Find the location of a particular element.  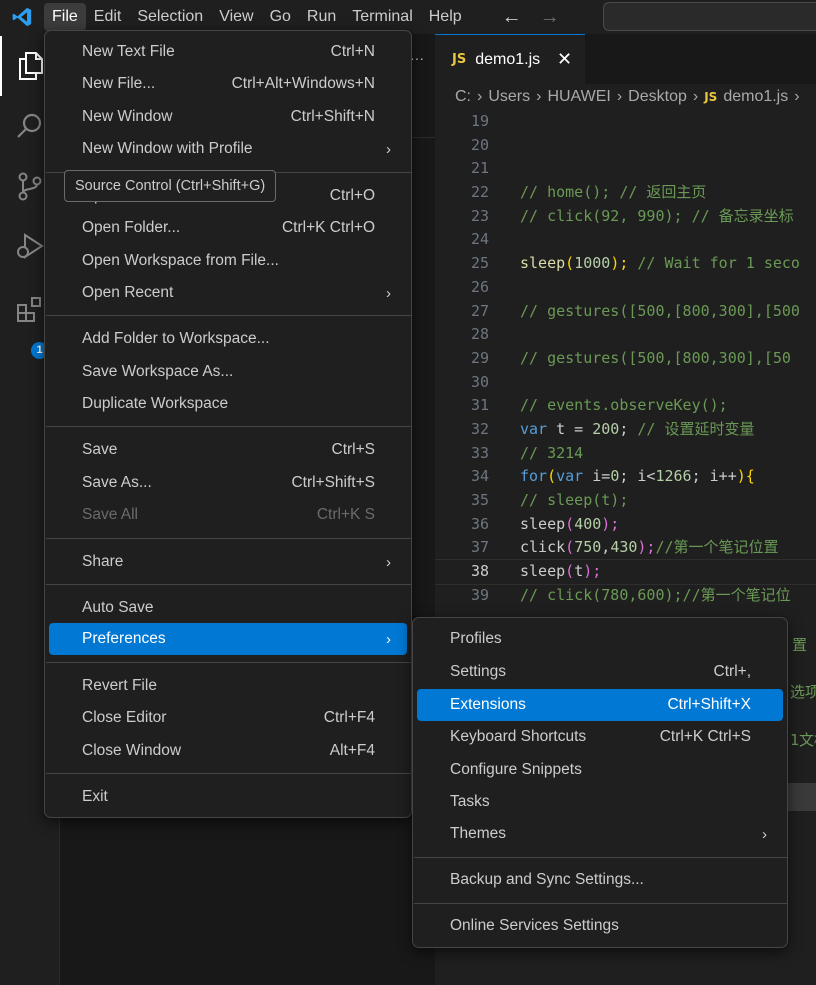

editor-tabs: JS demo1.js ✕ is located at coordinates (625, 59).